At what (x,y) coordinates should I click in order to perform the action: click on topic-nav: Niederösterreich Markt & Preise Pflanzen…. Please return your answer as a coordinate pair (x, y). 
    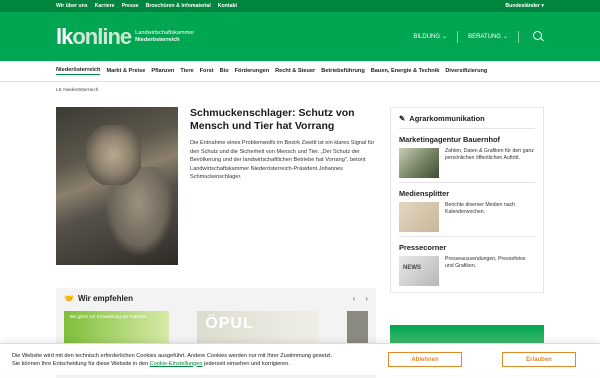
    Looking at the image, I should click on (300, 71).